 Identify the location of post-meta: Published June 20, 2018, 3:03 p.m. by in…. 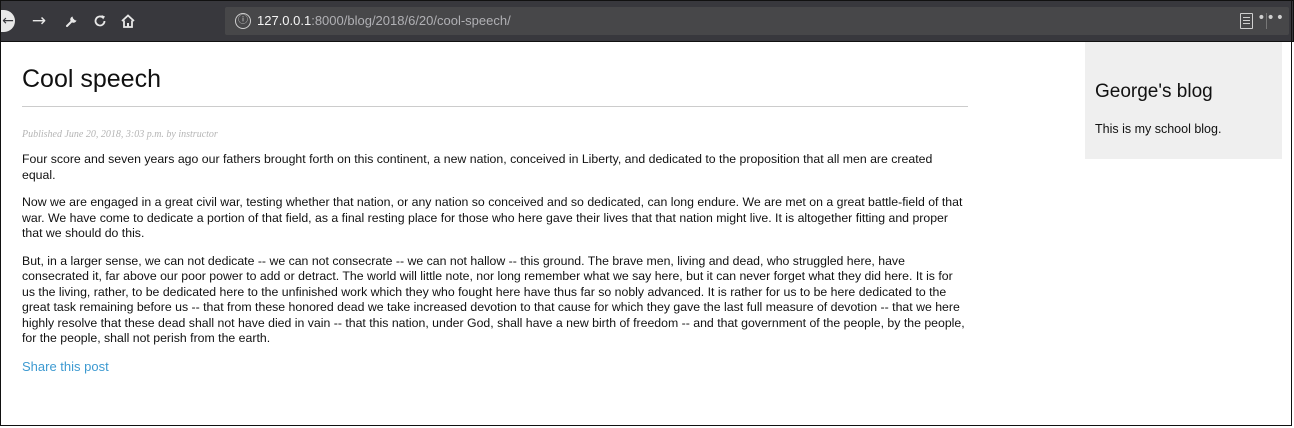
(120, 134).